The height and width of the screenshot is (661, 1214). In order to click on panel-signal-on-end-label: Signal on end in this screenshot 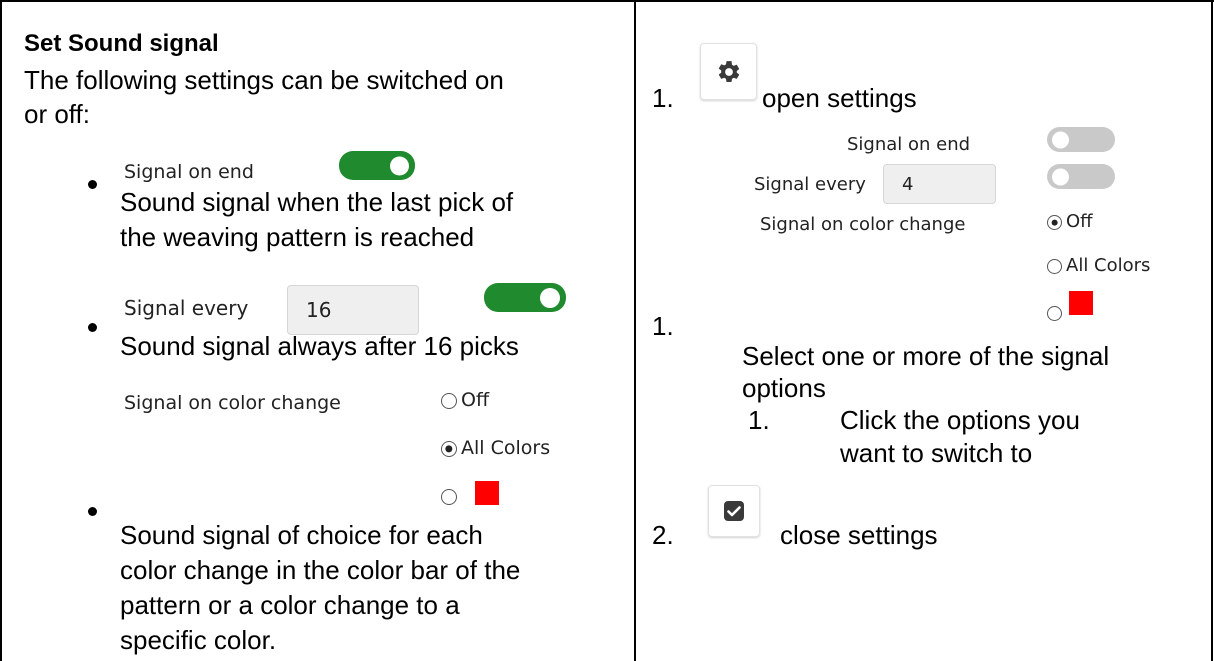, I will do `click(909, 144)`.